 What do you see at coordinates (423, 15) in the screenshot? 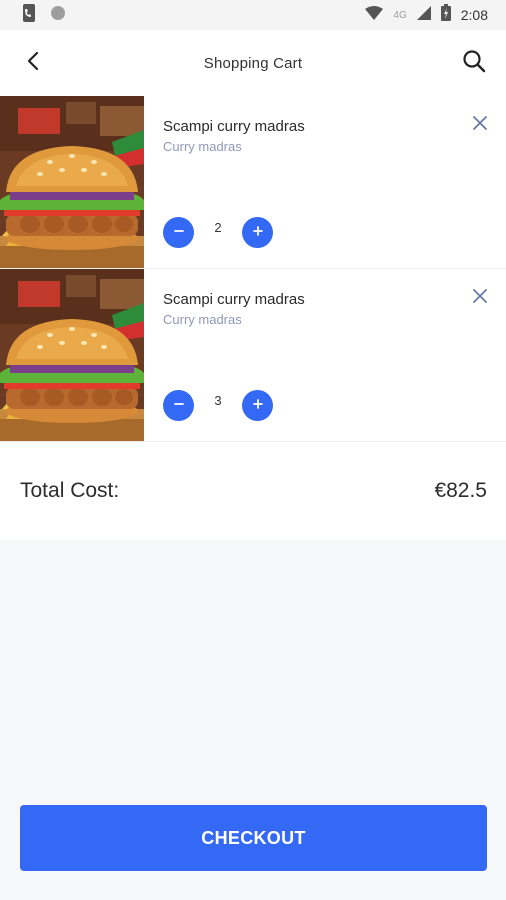
I see `cell-signal-icon` at bounding box center [423, 15].